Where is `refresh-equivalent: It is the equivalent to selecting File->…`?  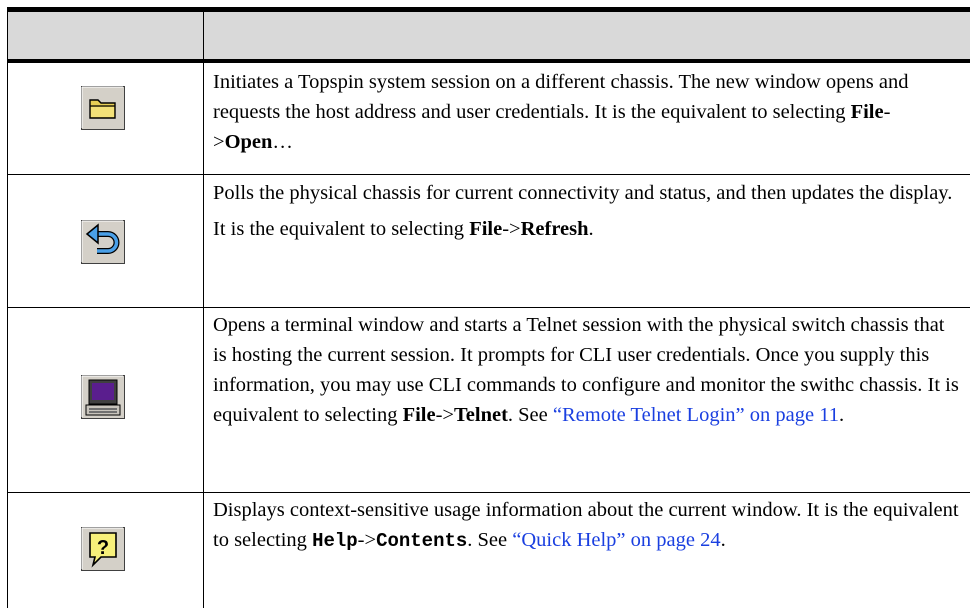 refresh-equivalent: It is the equivalent to selecting File->… is located at coordinates (587, 229).